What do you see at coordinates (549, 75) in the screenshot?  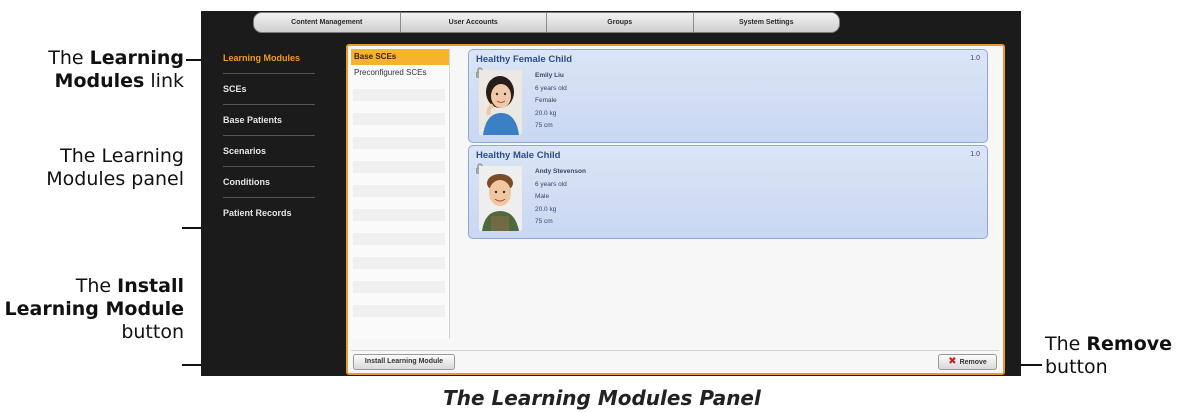 I see `patient-name: Emily Liu` at bounding box center [549, 75].